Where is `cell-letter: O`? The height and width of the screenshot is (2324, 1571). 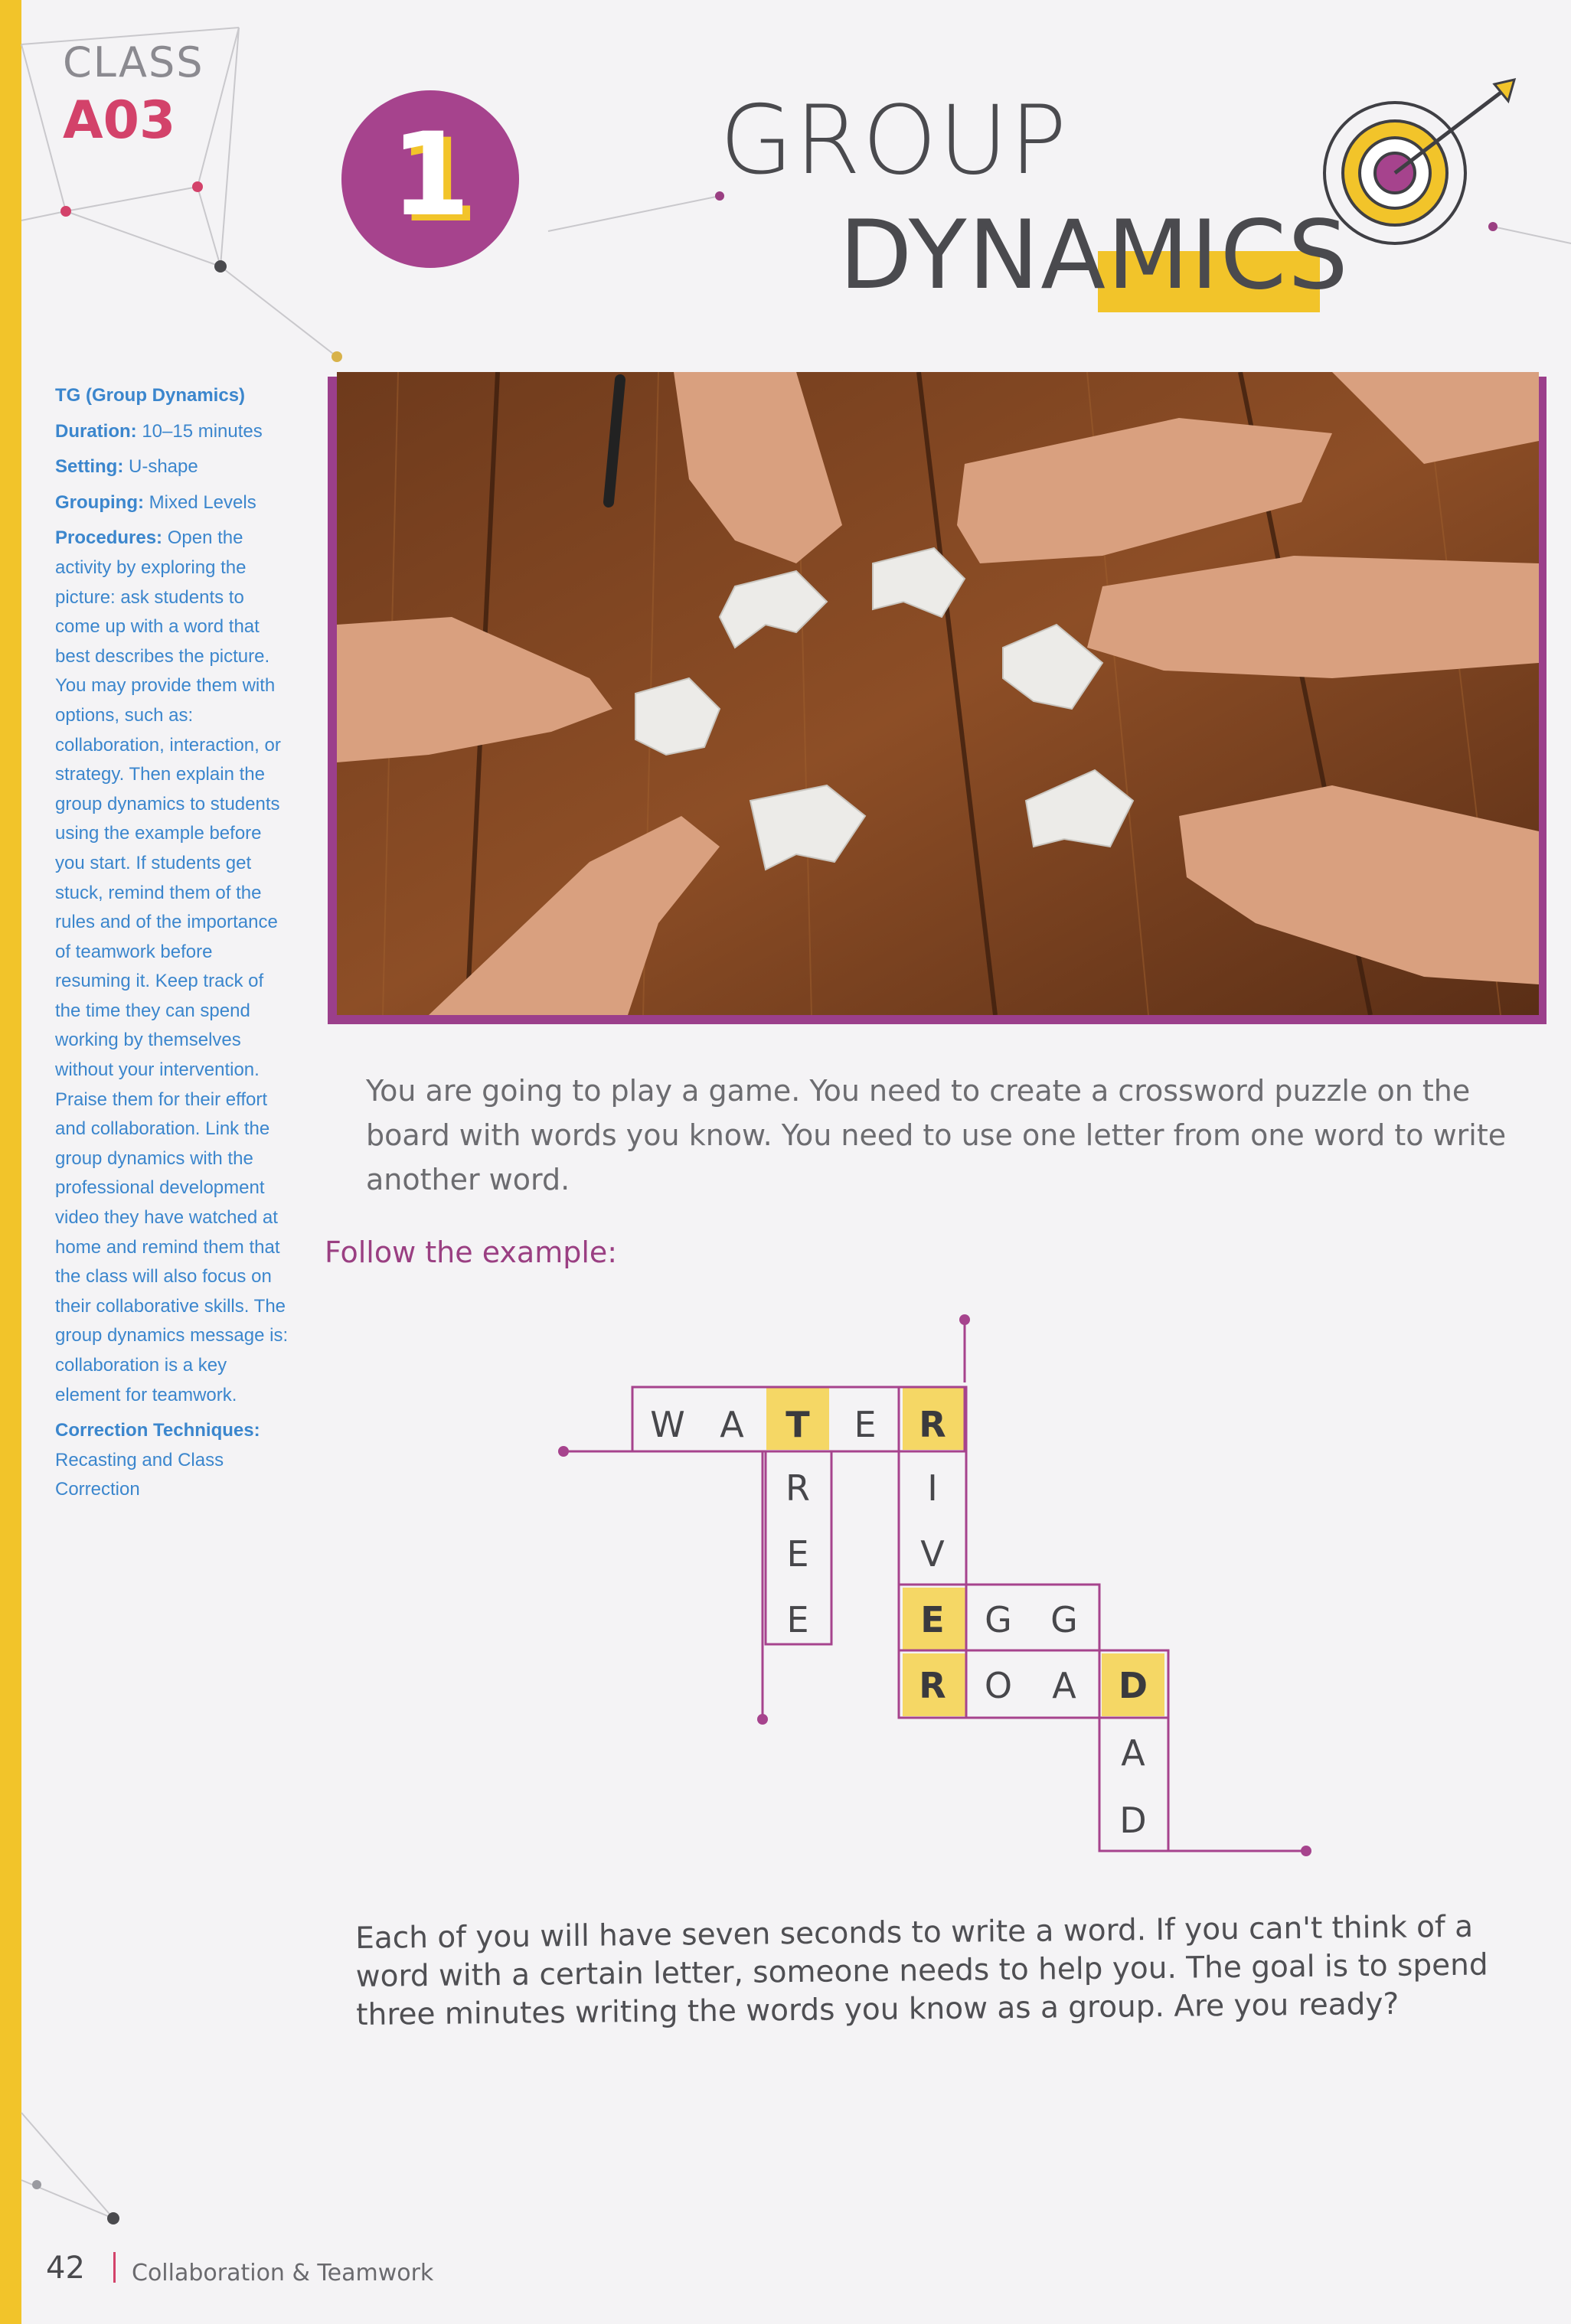 cell-letter: O is located at coordinates (998, 1685).